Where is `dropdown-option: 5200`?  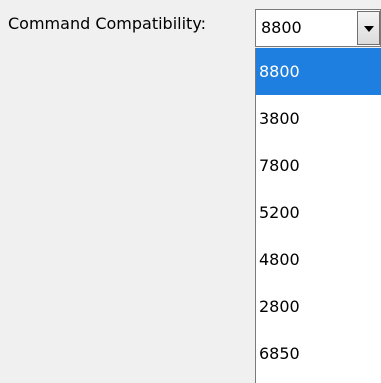
dropdown-option: 5200 is located at coordinates (318, 212).